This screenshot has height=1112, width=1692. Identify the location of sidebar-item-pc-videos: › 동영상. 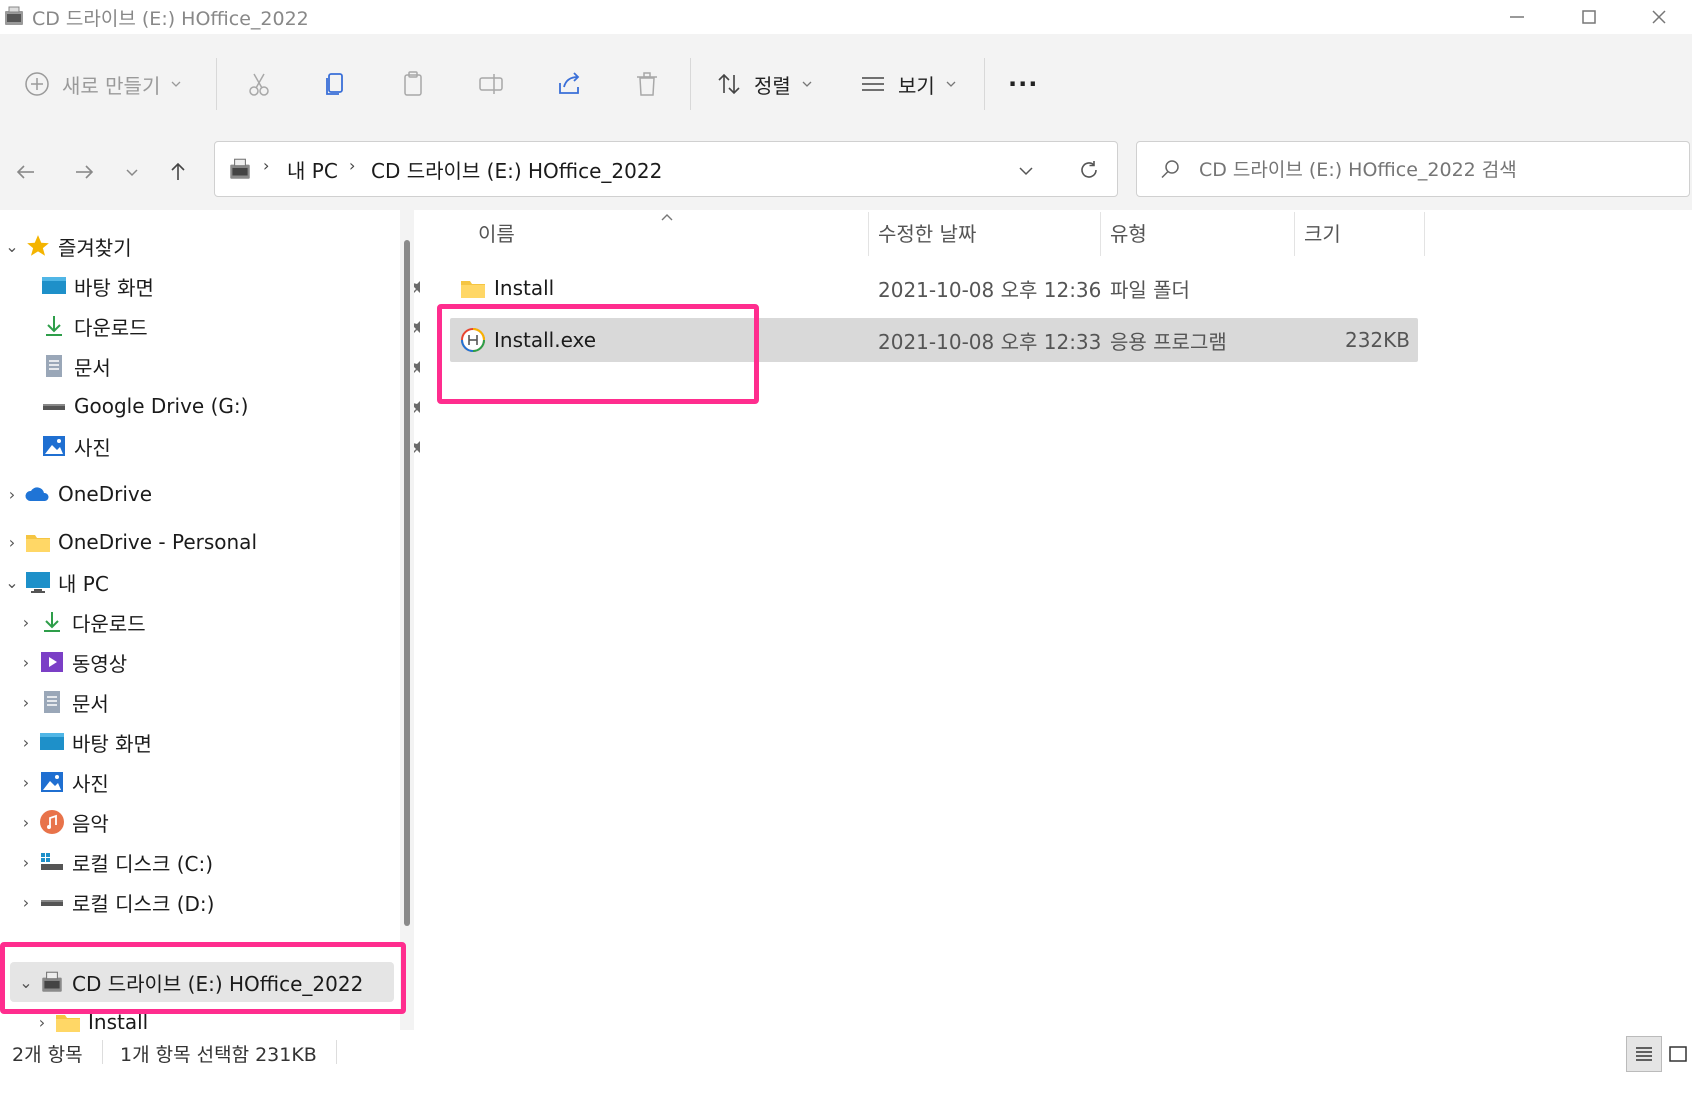
(214, 662).